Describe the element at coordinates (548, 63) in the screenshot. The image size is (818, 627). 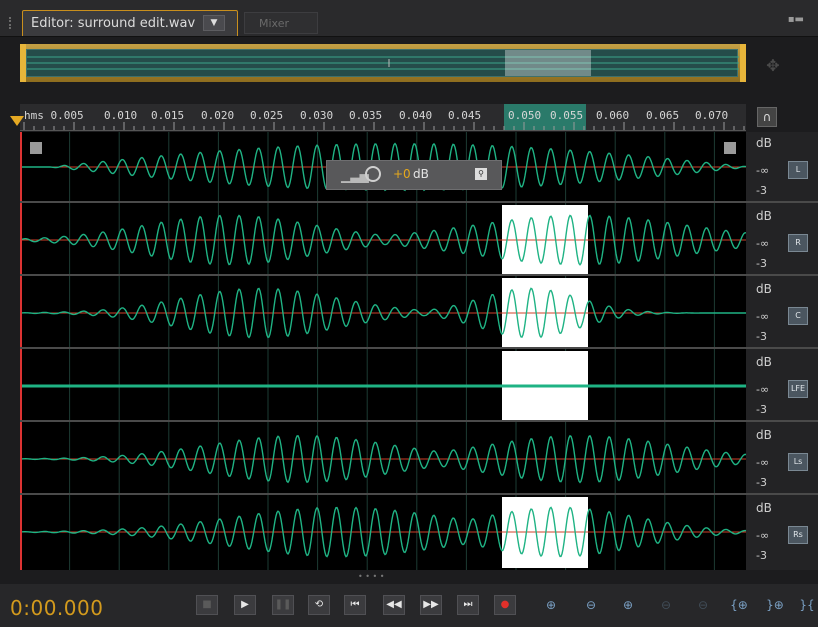
I see `overview-selection` at that location.